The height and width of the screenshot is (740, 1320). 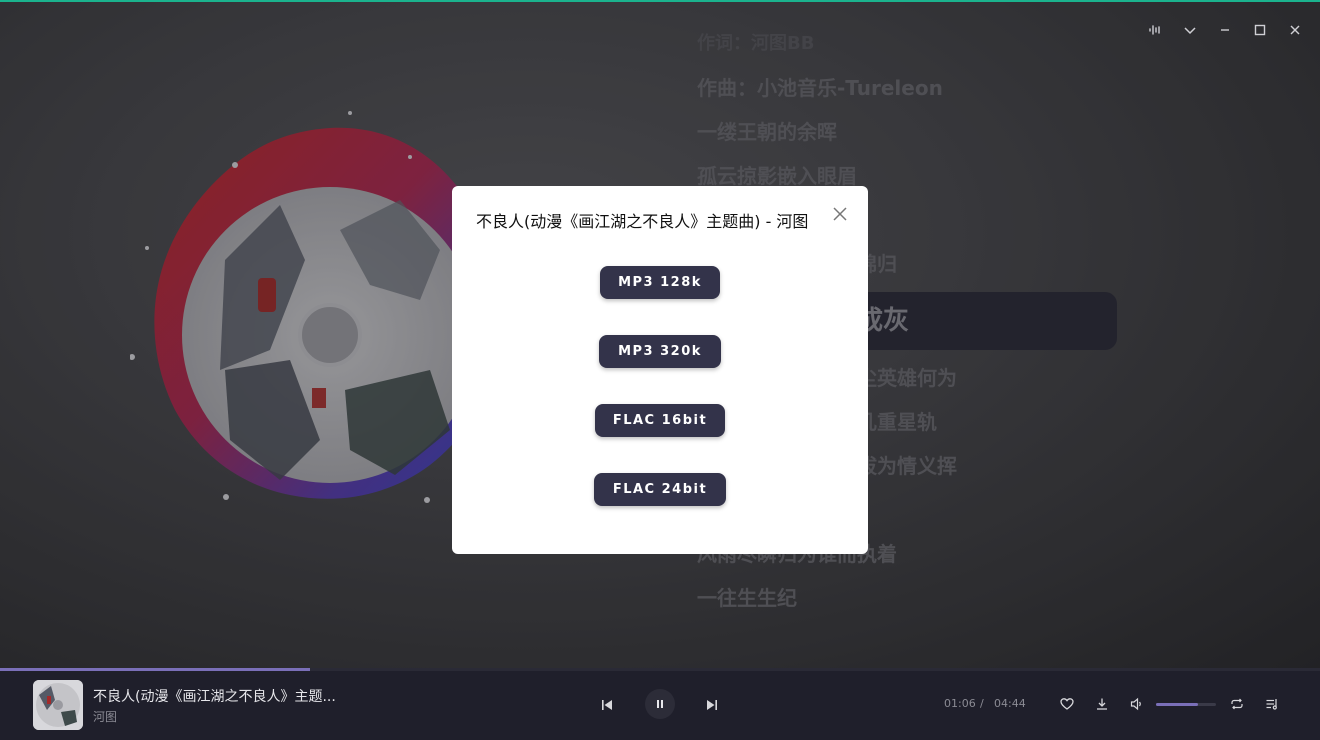 I want to click on volume-slider, so click(x=1186, y=704).